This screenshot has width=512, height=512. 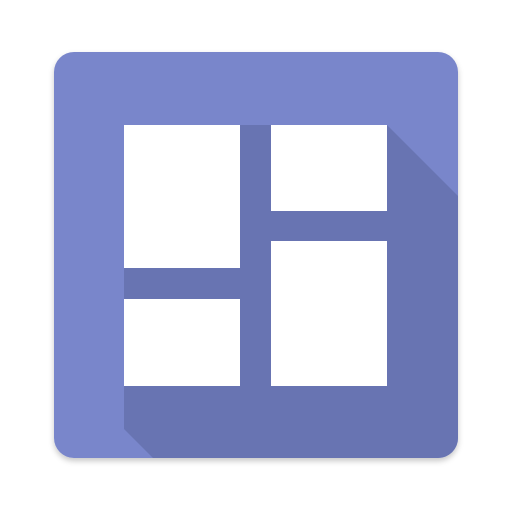 I want to click on tile-bottom-right, so click(x=329, y=313).